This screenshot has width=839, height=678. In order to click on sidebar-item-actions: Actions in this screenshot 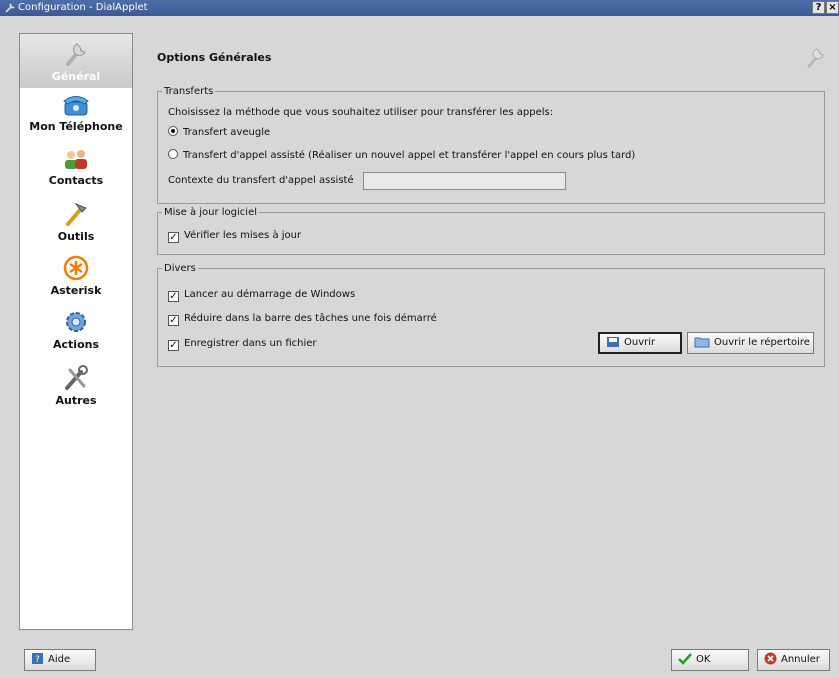, I will do `click(76, 331)`.